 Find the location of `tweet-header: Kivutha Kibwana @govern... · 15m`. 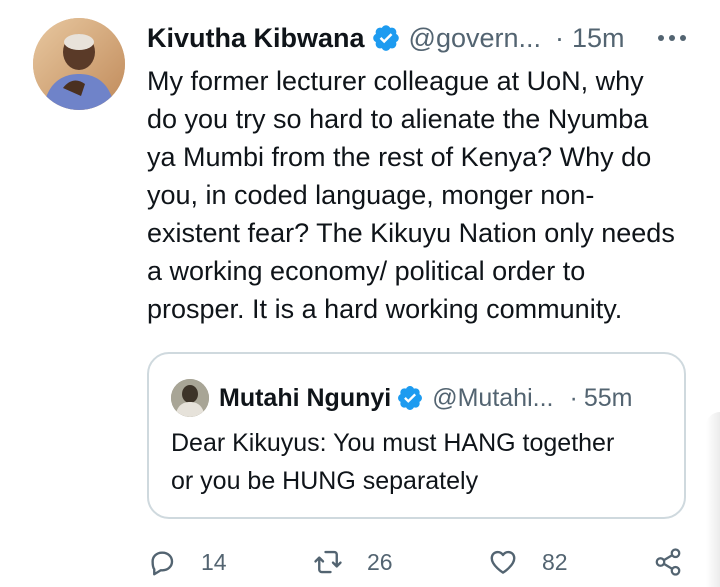

tweet-header: Kivutha Kibwana @govern... · 15m is located at coordinates (419, 38).